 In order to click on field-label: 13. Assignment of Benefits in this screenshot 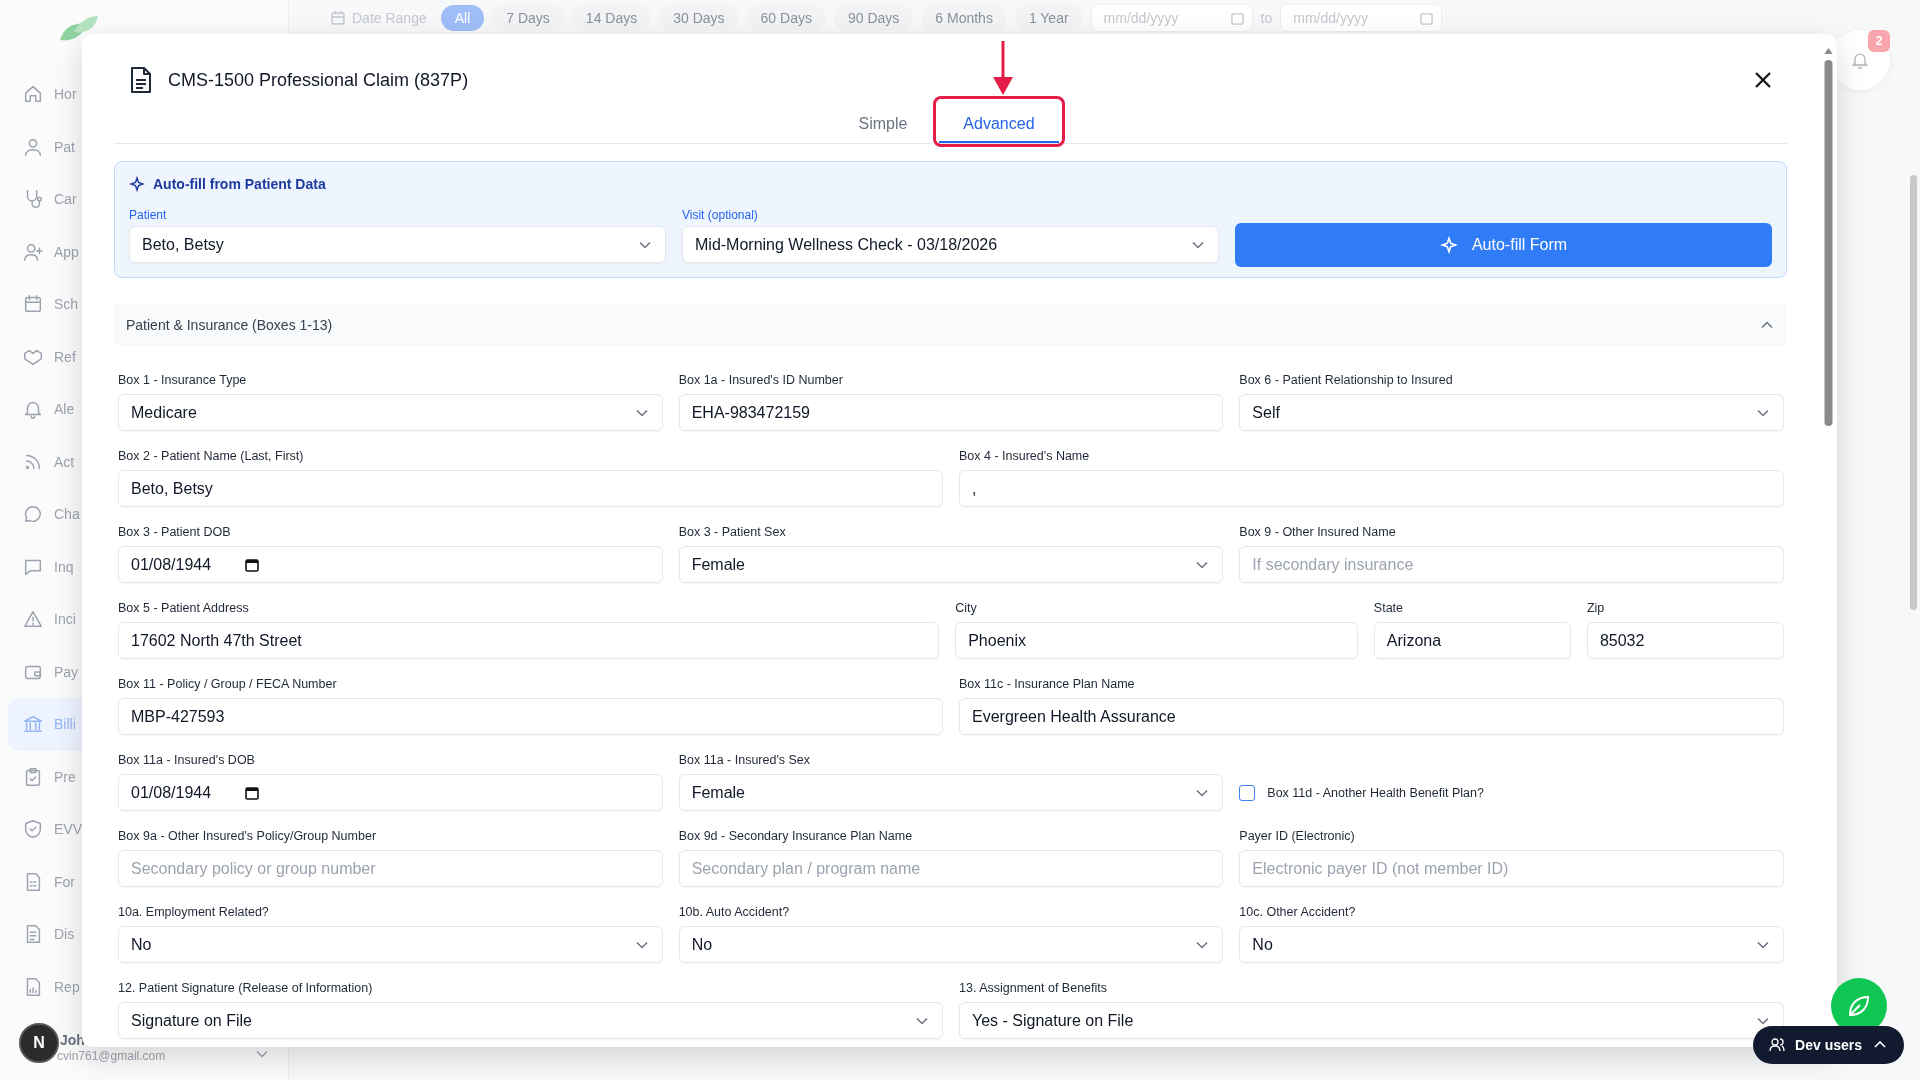, I will do `click(1033, 988)`.